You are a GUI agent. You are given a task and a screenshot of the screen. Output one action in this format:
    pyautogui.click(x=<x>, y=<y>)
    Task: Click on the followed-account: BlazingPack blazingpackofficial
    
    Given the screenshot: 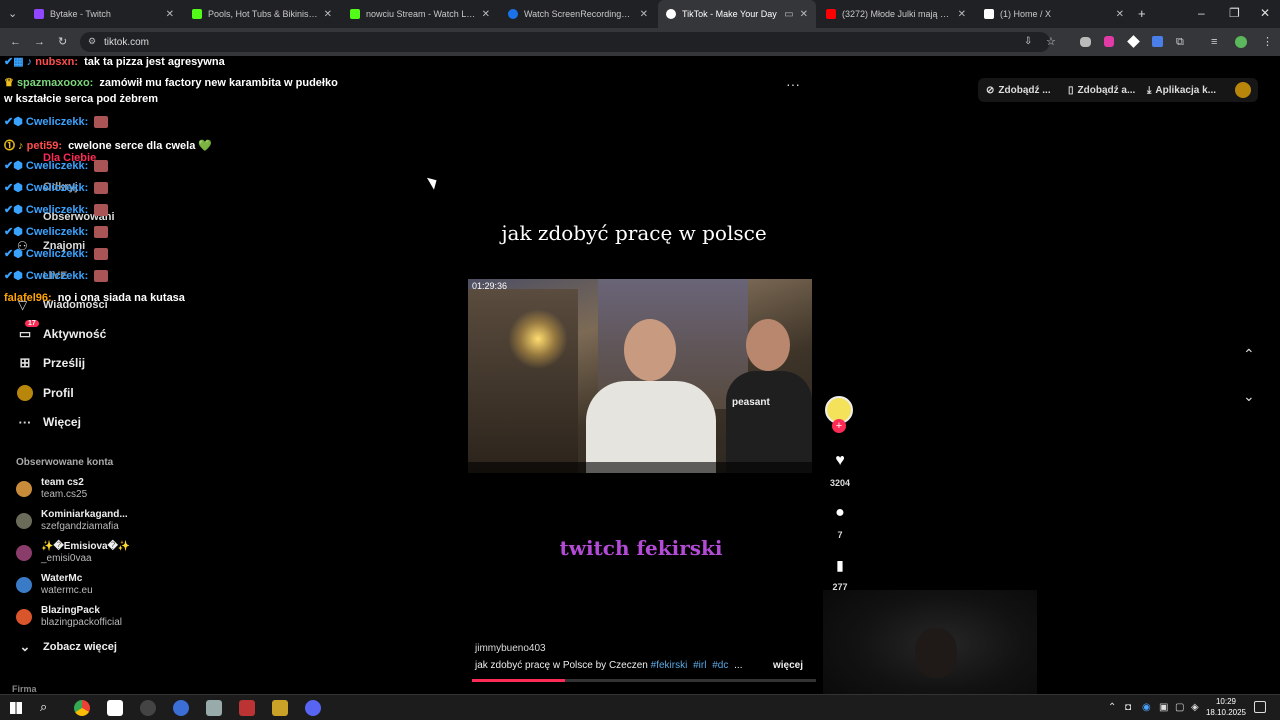 What is the action you would take?
    pyautogui.click(x=69, y=617)
    